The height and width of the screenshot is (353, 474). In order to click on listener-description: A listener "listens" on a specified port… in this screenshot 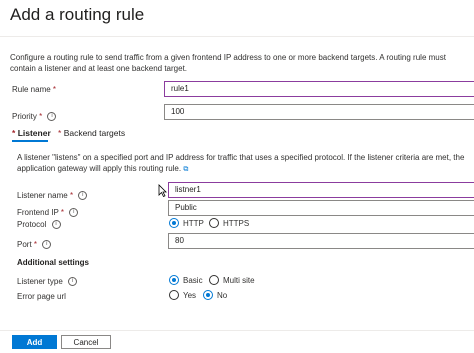, I will do `click(244, 163)`.